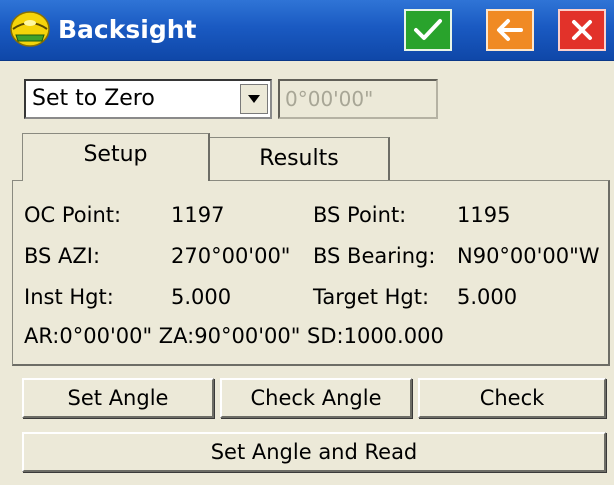 This screenshot has height=485, width=614. Describe the element at coordinates (528, 256) in the screenshot. I see `bs-bearing-value: N90°00'00"W` at that location.